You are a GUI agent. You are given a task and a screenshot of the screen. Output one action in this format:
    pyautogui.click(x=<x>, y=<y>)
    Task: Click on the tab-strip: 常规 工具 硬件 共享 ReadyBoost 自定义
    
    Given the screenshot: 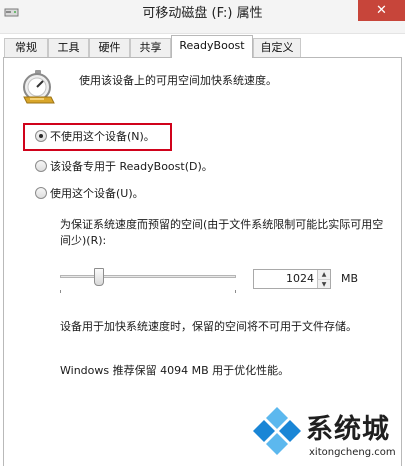 What is the action you would take?
    pyautogui.click(x=202, y=46)
    